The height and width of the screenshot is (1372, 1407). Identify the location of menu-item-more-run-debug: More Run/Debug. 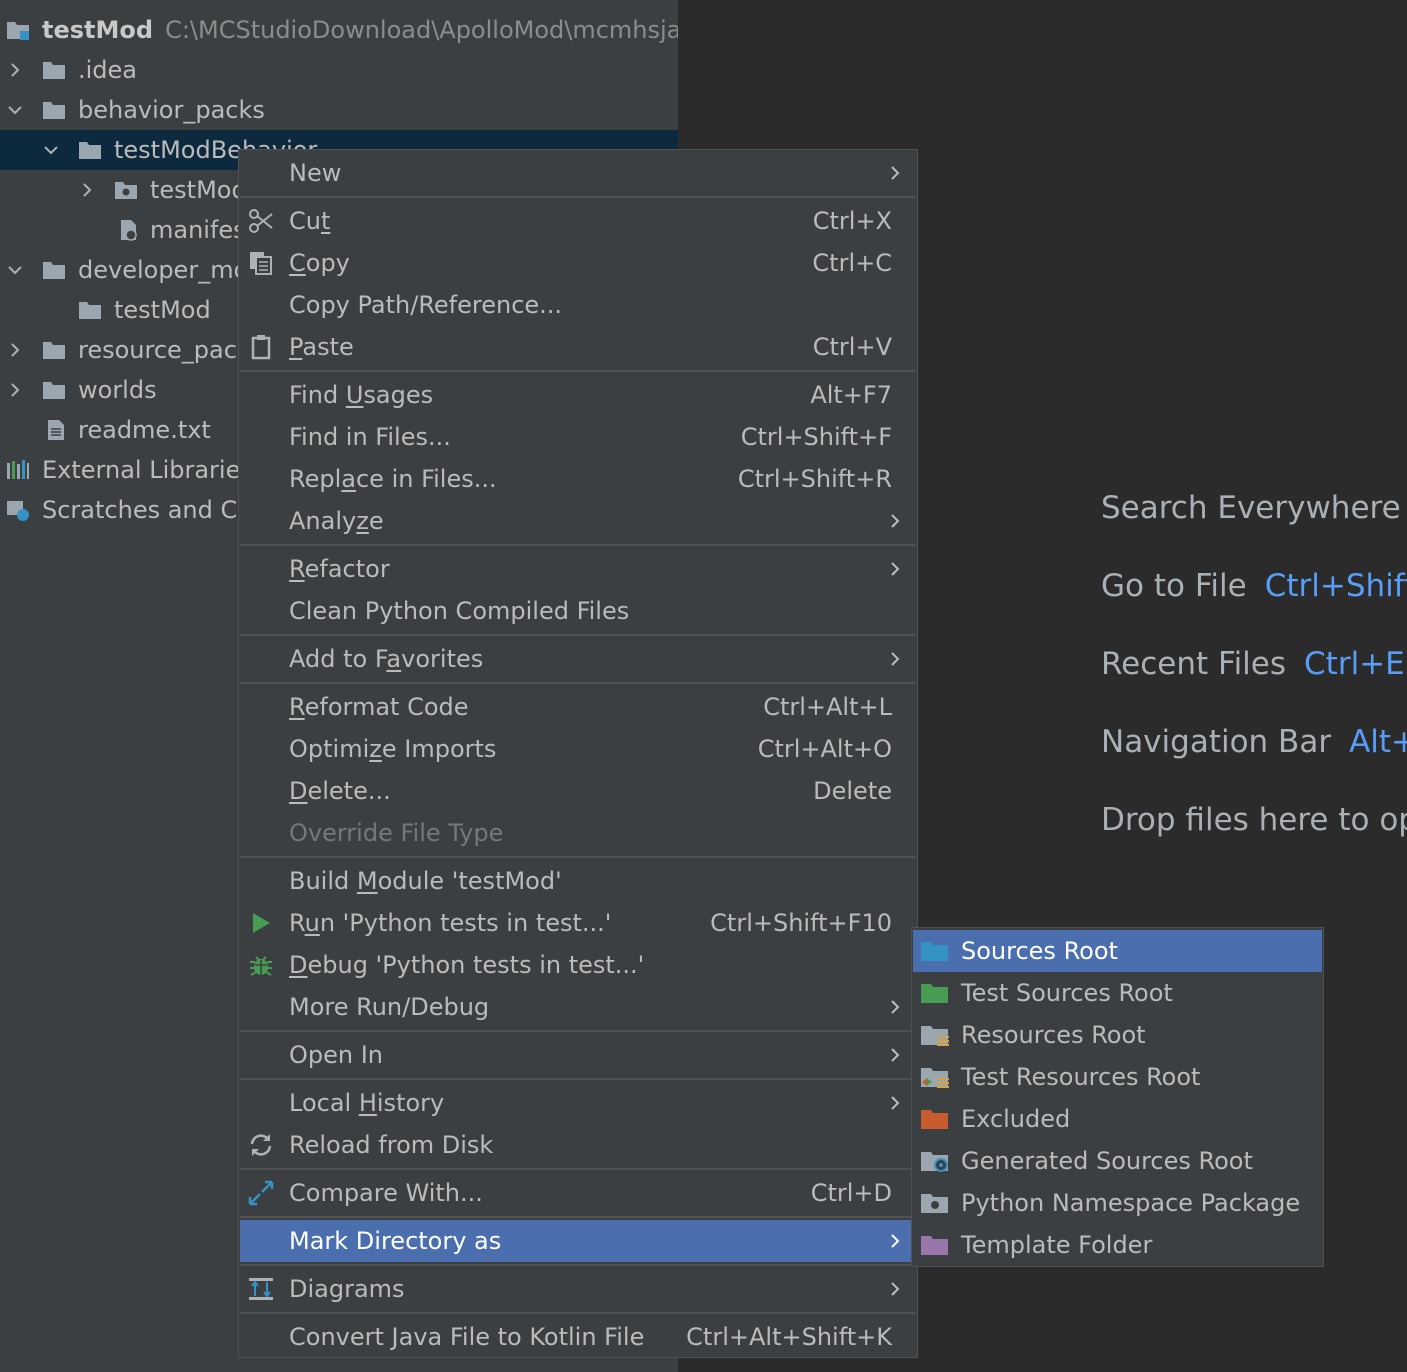
(578, 1007).